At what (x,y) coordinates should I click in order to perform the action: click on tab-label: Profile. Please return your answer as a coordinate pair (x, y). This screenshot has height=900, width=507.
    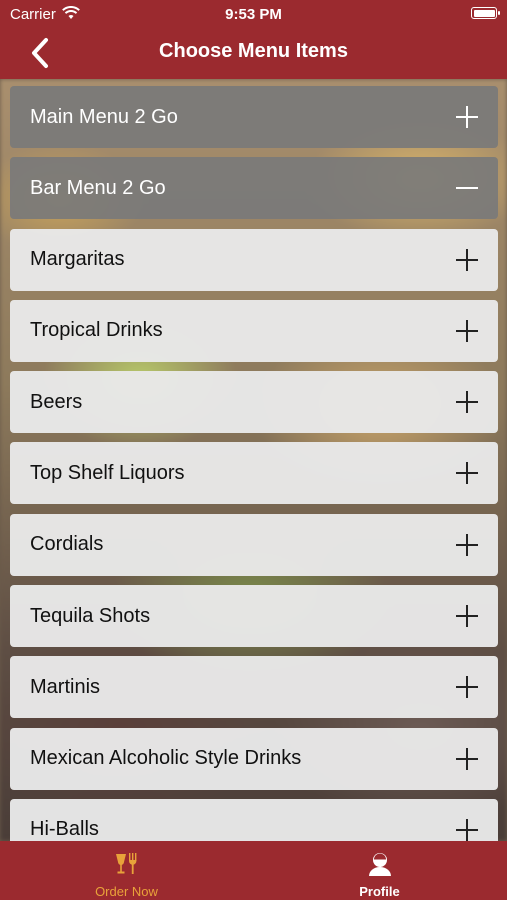
    Looking at the image, I should click on (379, 891).